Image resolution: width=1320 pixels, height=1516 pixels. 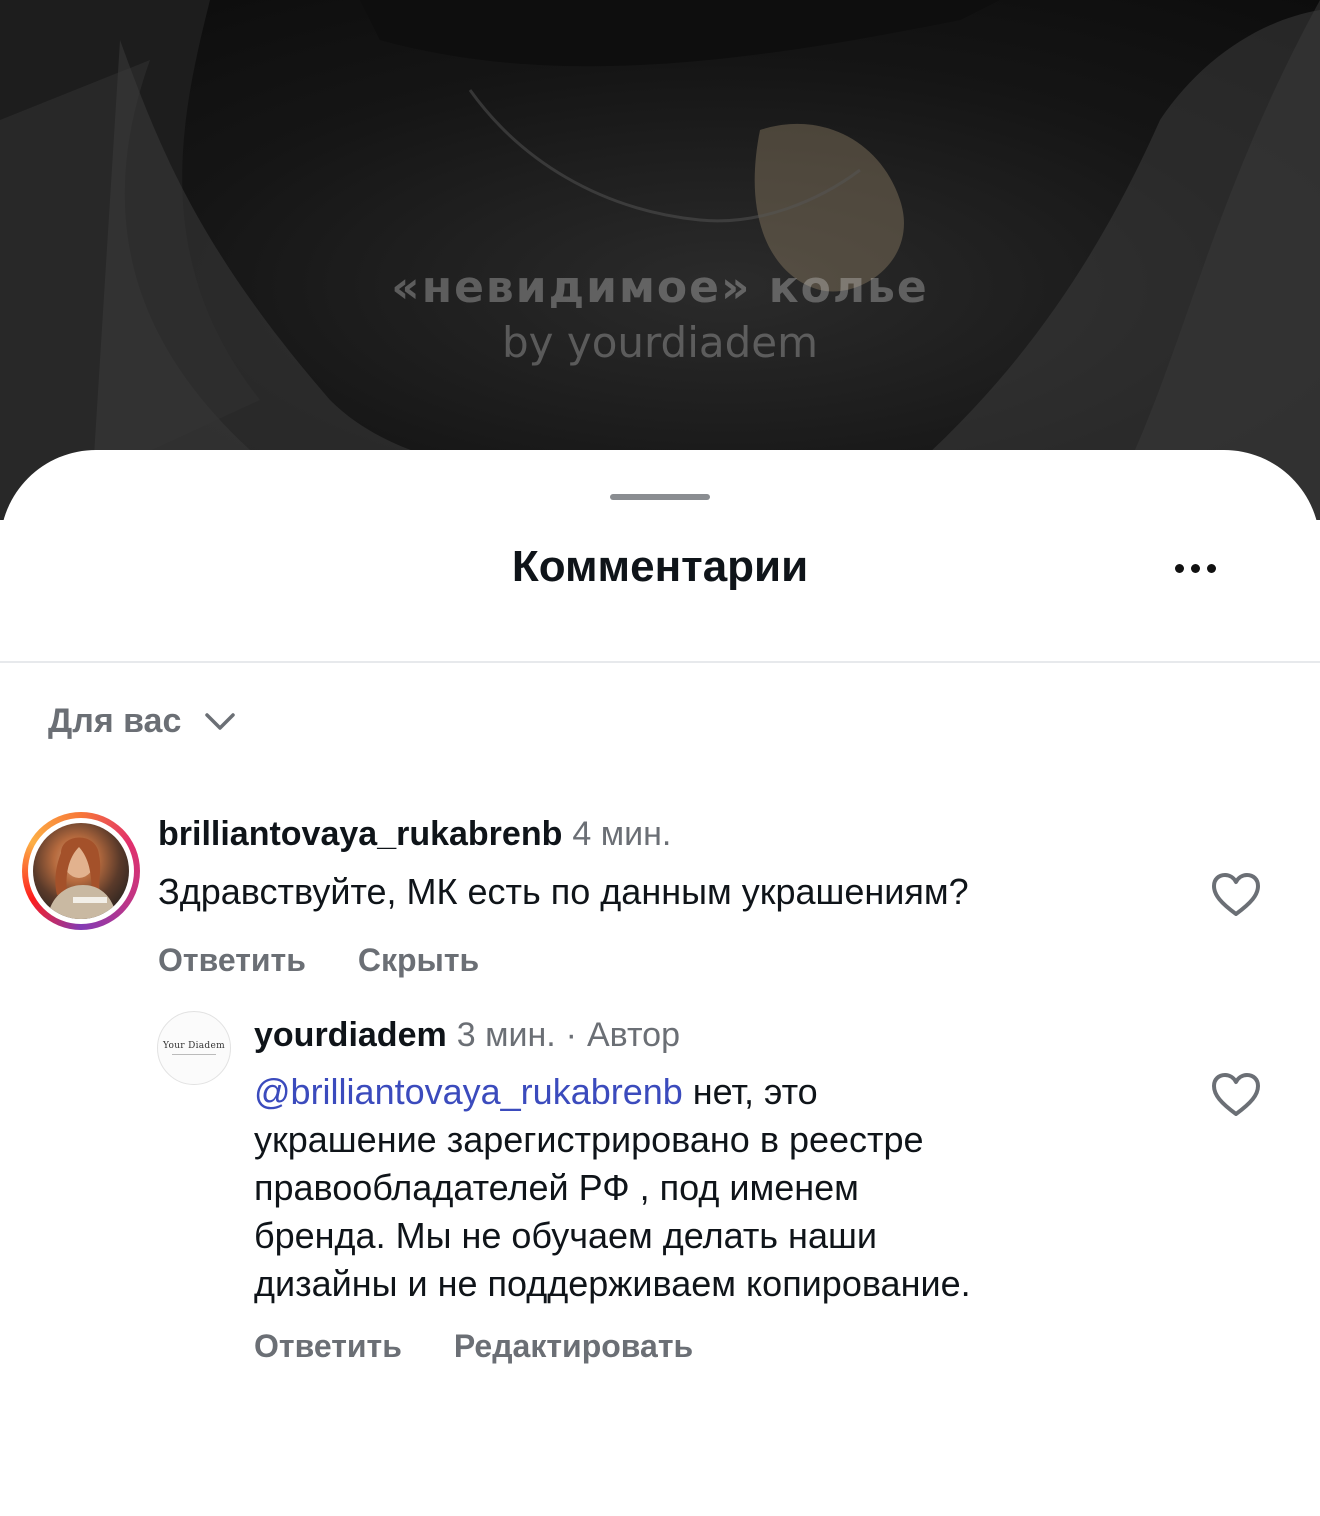 What do you see at coordinates (556, 1187) in the screenshot?
I see `reply-text-line: правообладателей РФ , под именем` at bounding box center [556, 1187].